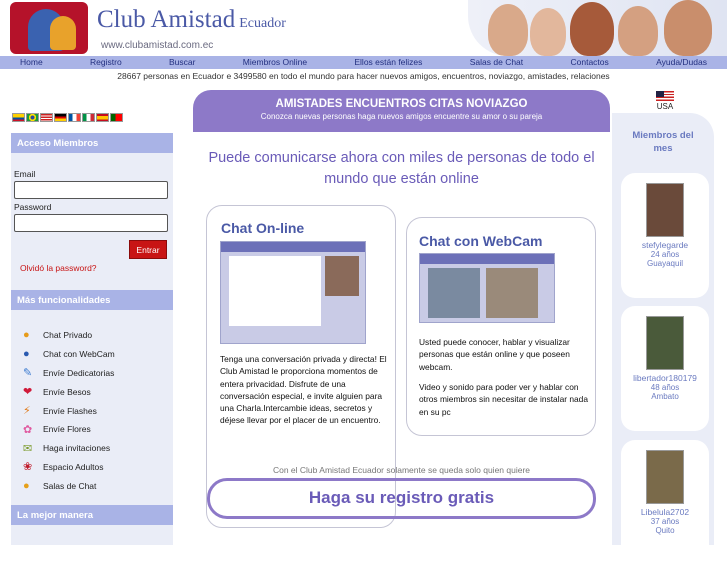 The height and width of the screenshot is (565, 727). I want to click on list-item: ✎ Envíe Dedicatorias, so click(69, 373).